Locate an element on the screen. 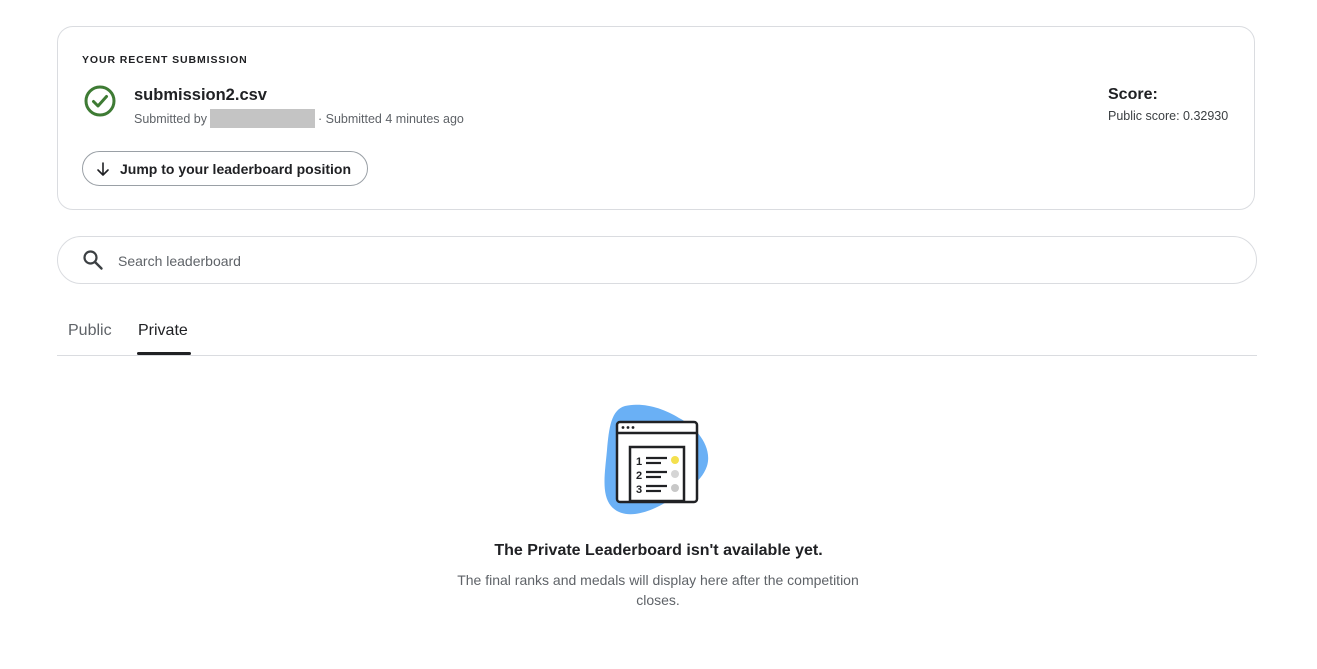 Image resolution: width=1317 pixels, height=669 pixels. jump-to-leaderboard-position-button: Jump to your leaderboard position is located at coordinates (225, 168).